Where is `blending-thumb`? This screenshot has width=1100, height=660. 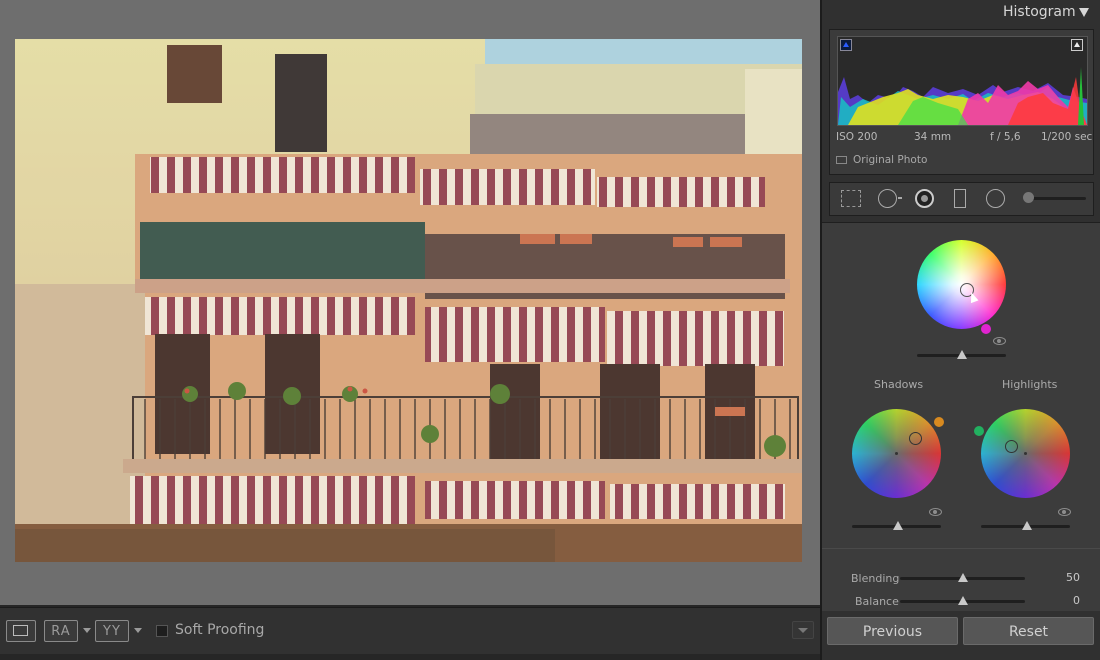
blending-thumb is located at coordinates (963, 577).